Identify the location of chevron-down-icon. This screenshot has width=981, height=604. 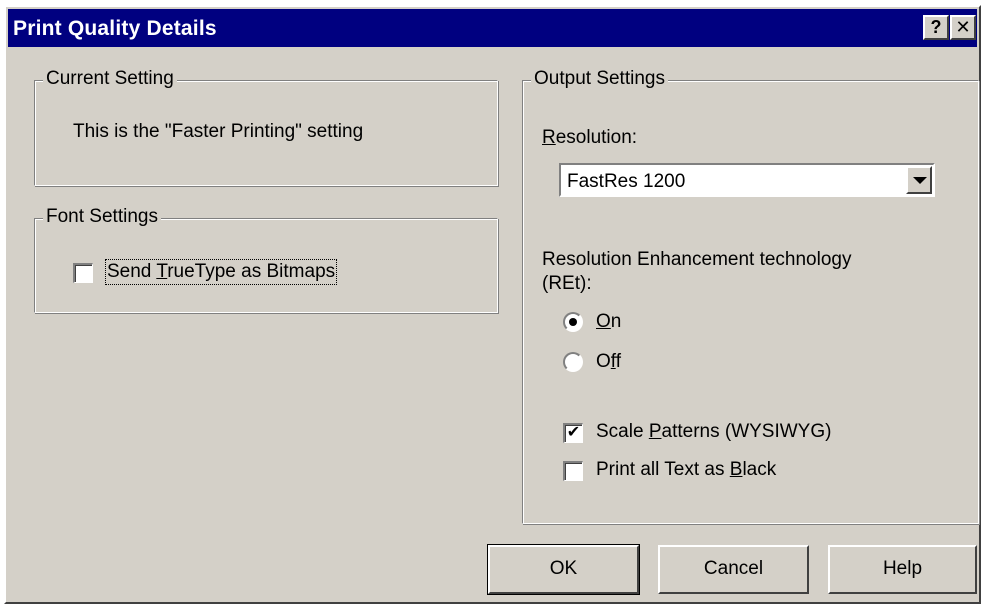
(920, 180).